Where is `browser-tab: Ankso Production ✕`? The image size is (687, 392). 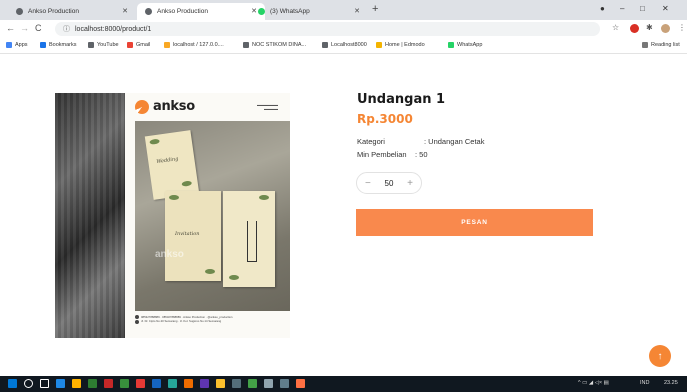
browser-tab: Ankso Production ✕ is located at coordinates (72, 11).